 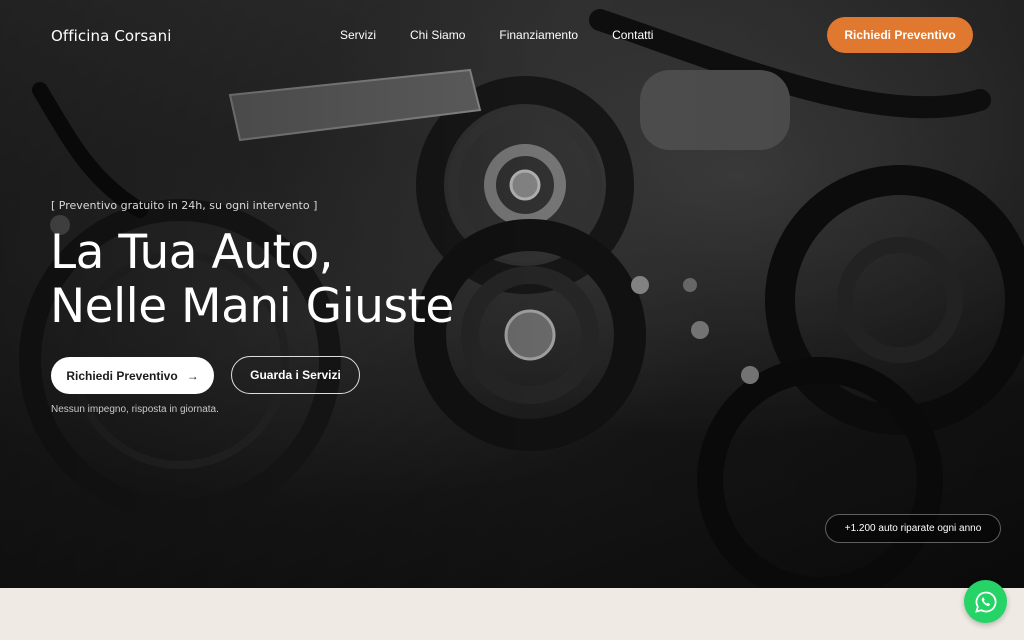 I want to click on nav-link-servizi: Servizi, so click(x=358, y=35).